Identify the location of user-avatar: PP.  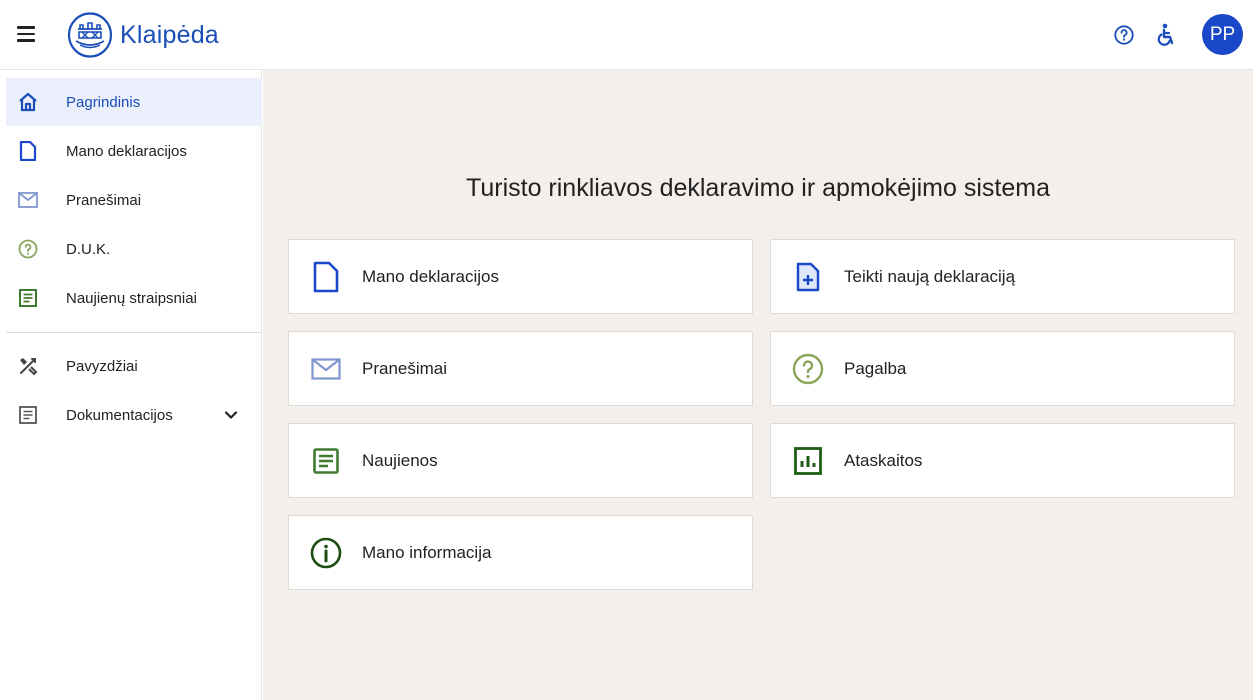
(1222, 34).